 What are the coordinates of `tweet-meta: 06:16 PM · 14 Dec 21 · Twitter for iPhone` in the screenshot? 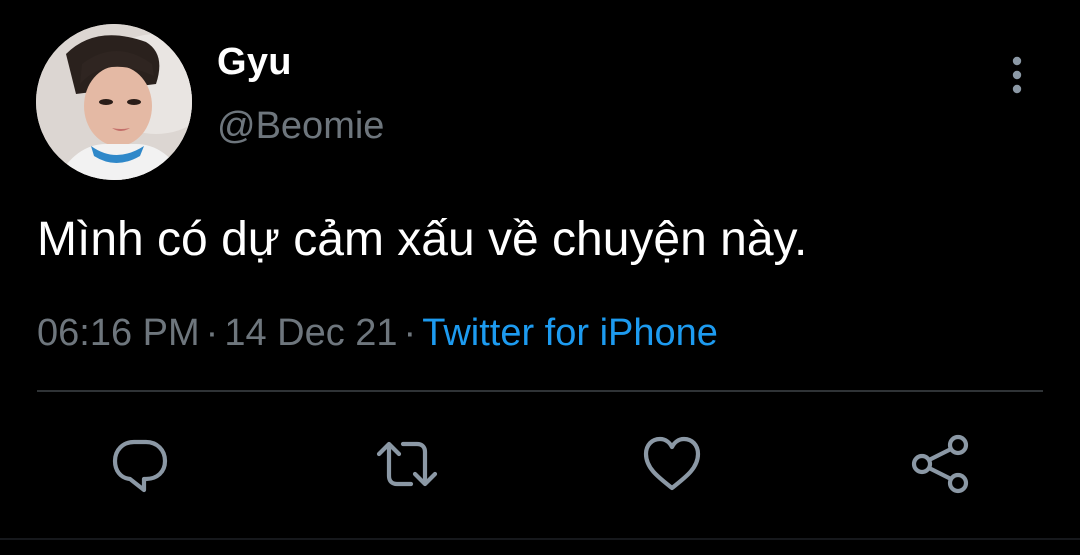 It's located at (377, 333).